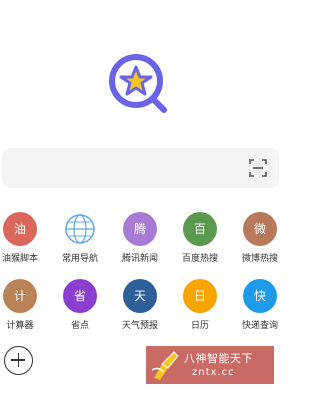 This screenshot has width=320, height=398. I want to click on app-label: 快递查询, so click(259, 326).